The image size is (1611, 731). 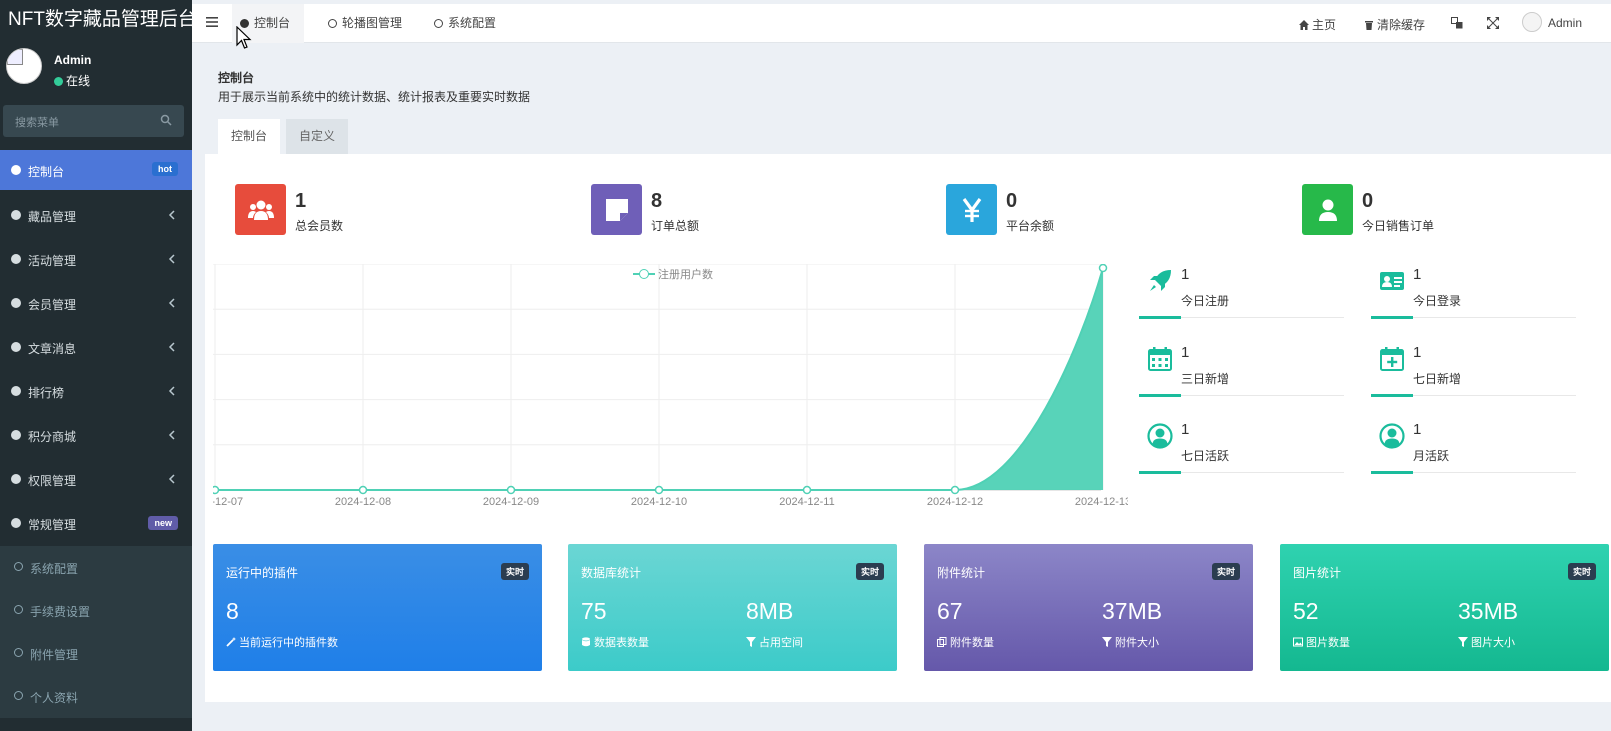 I want to click on card-value: 67, so click(x=950, y=611).